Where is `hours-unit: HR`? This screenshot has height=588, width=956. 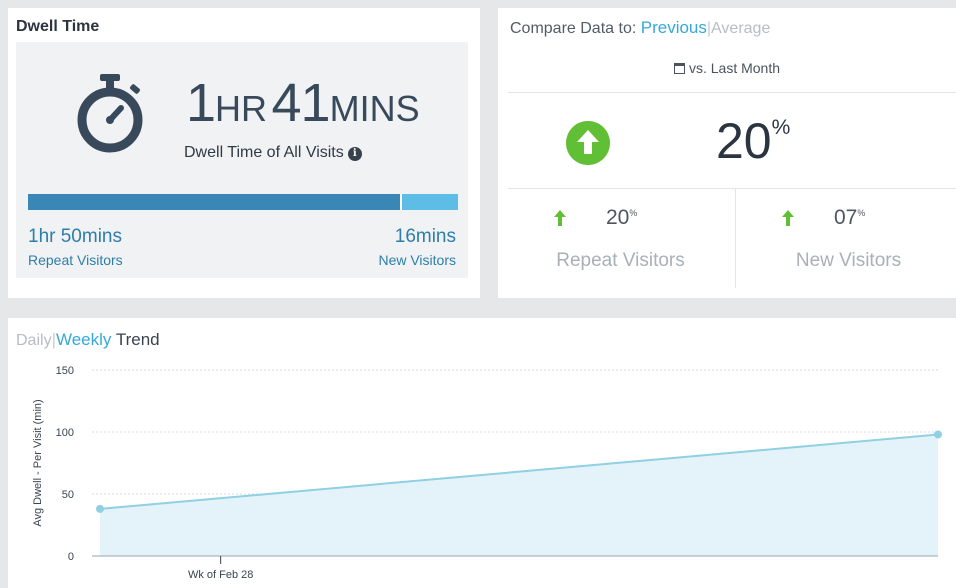
hours-unit: HR is located at coordinates (241, 108).